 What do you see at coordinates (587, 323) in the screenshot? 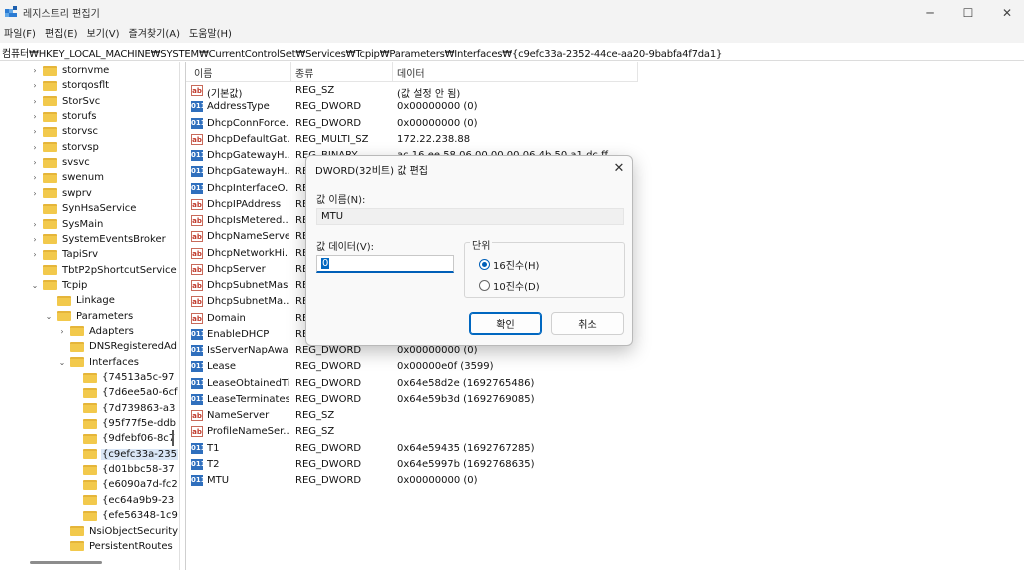
I see `cancel-button: 취소` at bounding box center [587, 323].